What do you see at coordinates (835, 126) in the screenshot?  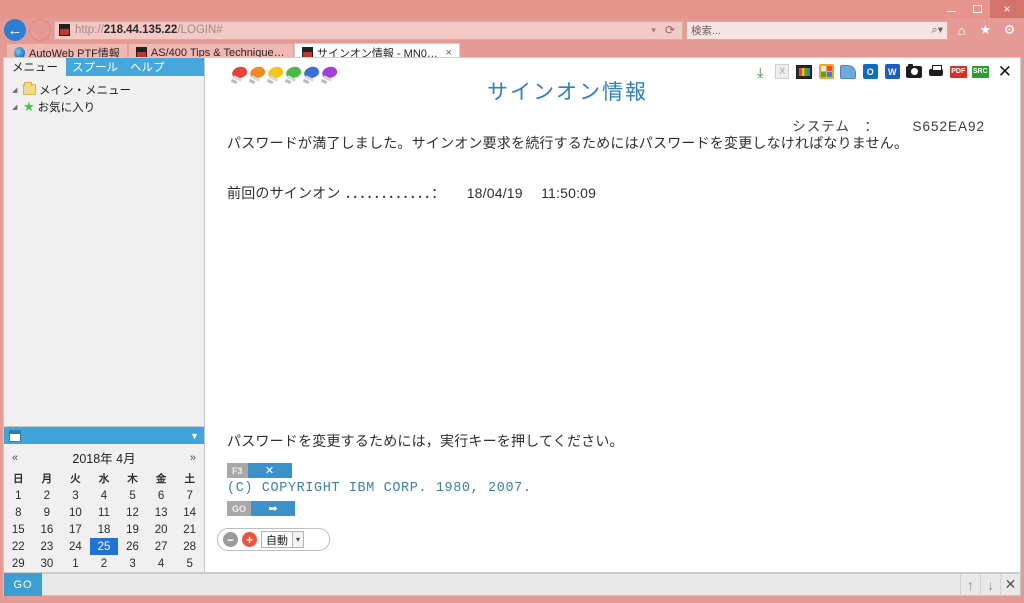 I see `system-label: システム ：` at bounding box center [835, 126].